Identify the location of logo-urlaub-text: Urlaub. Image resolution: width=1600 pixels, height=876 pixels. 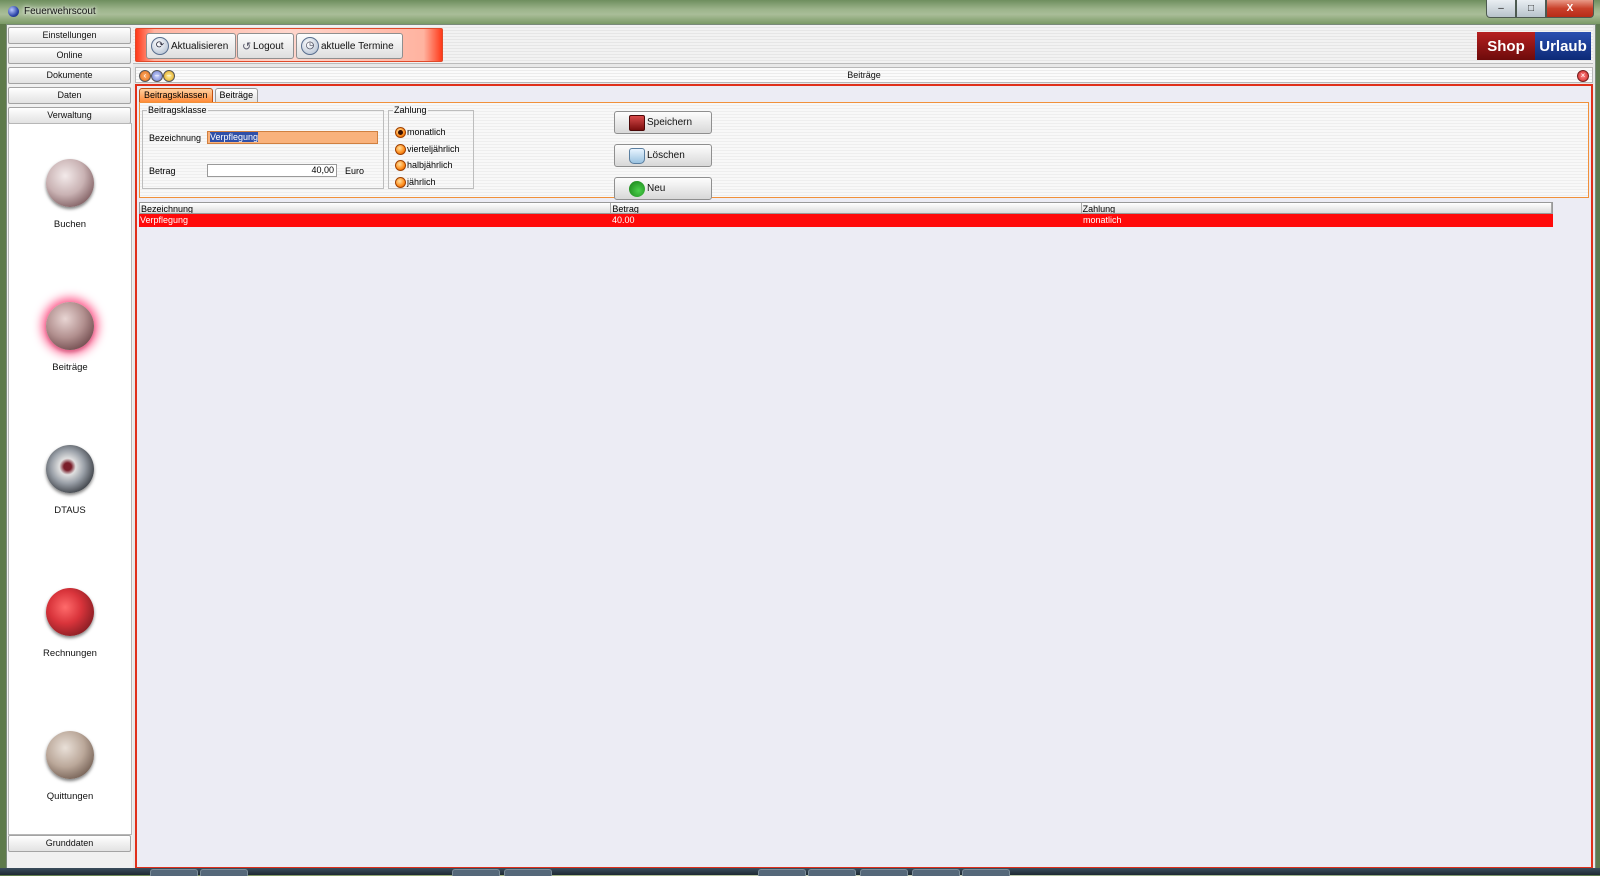
(1563, 46).